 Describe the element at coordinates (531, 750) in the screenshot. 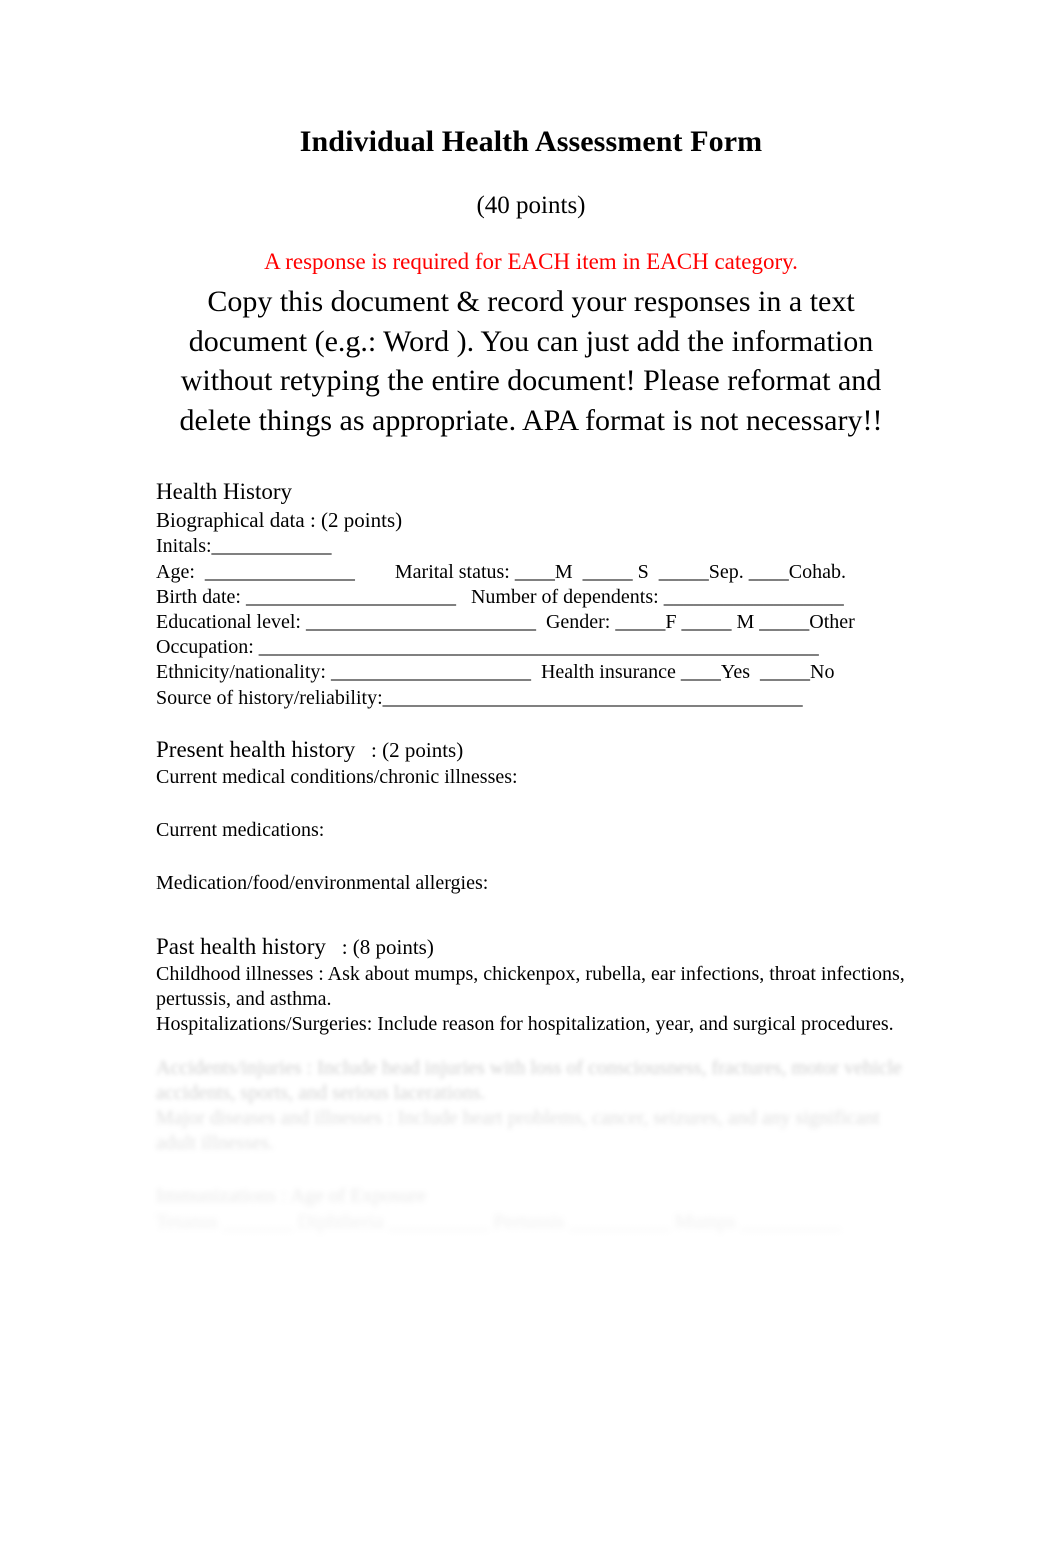

I see `present-health-history-heading: Present health history : (2 points)` at that location.